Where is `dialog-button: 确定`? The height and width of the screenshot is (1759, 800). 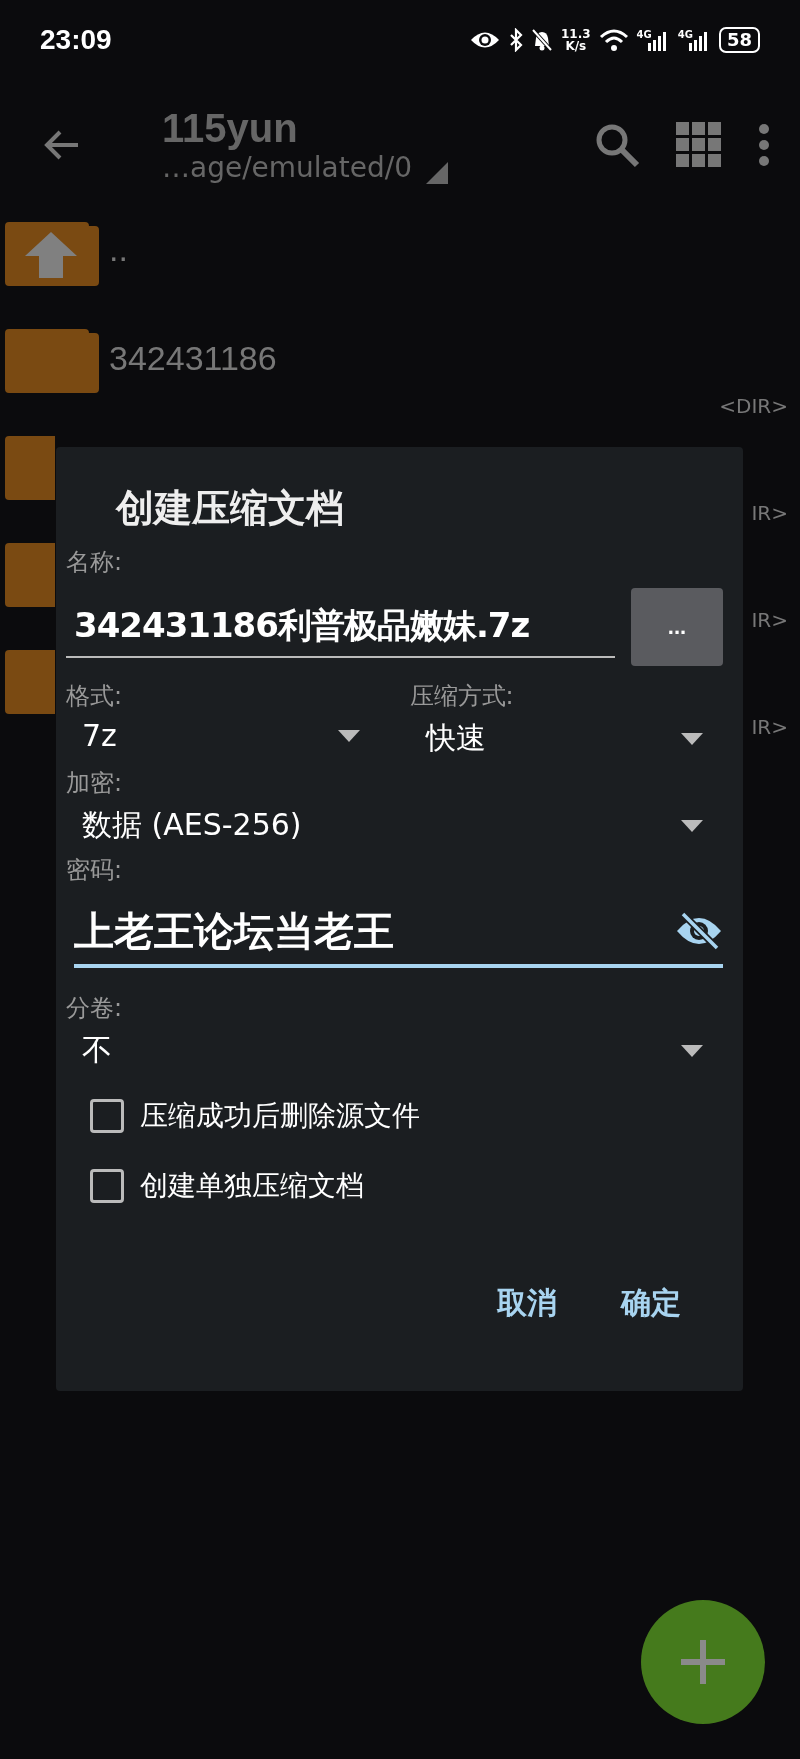
dialog-button: 确定 is located at coordinates (651, 1303).